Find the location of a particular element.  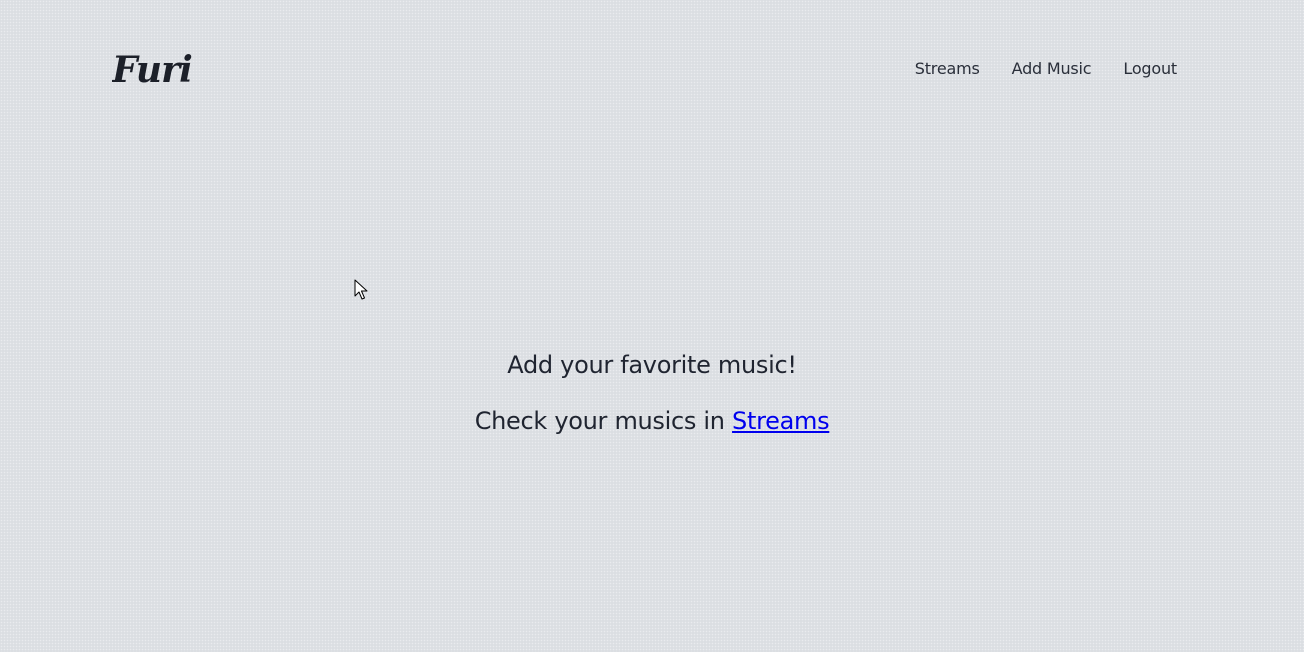

page-headline: Add your favorite music! is located at coordinates (652, 365).